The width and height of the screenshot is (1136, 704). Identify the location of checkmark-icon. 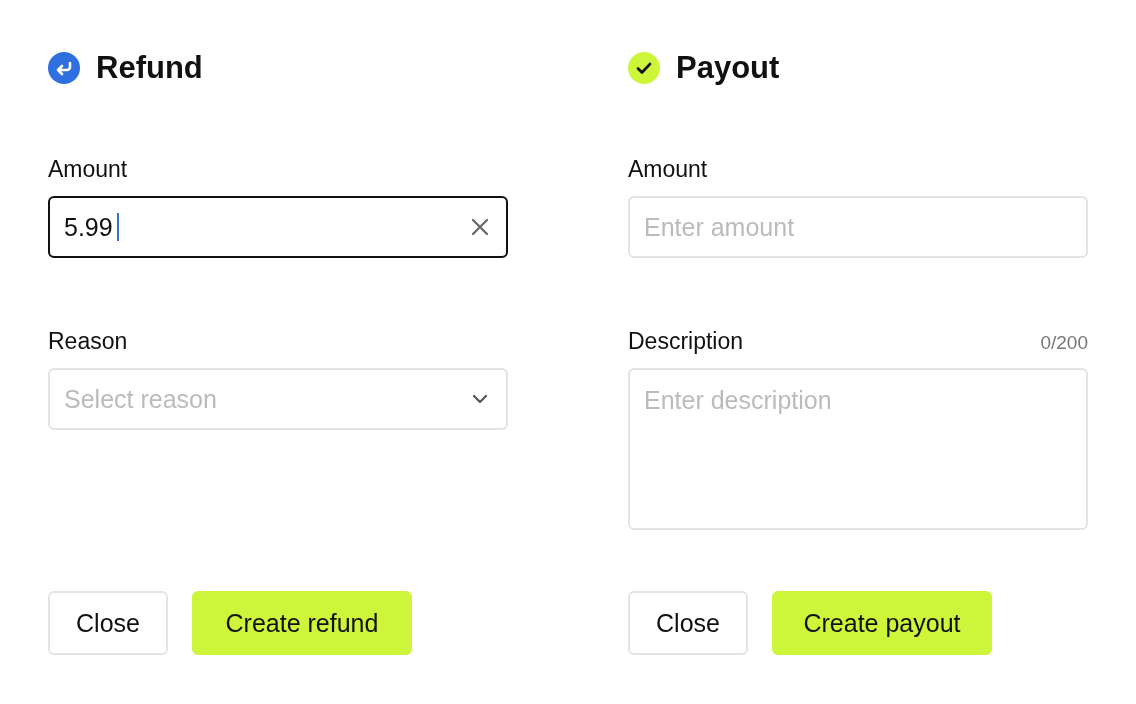
(644, 68).